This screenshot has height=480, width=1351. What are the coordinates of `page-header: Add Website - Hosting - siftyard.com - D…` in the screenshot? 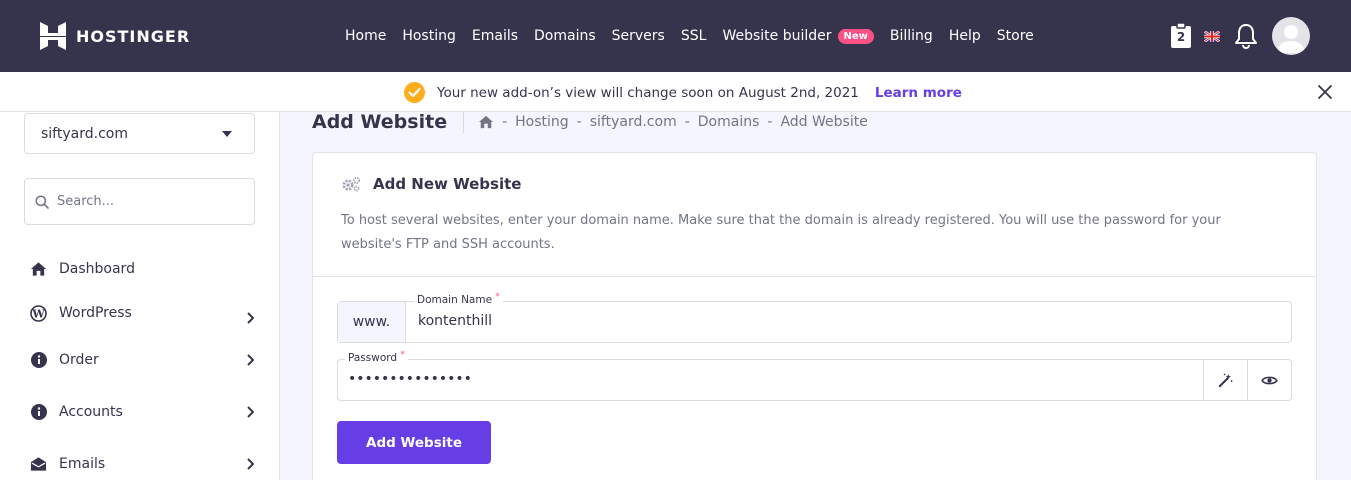 It's located at (590, 122).